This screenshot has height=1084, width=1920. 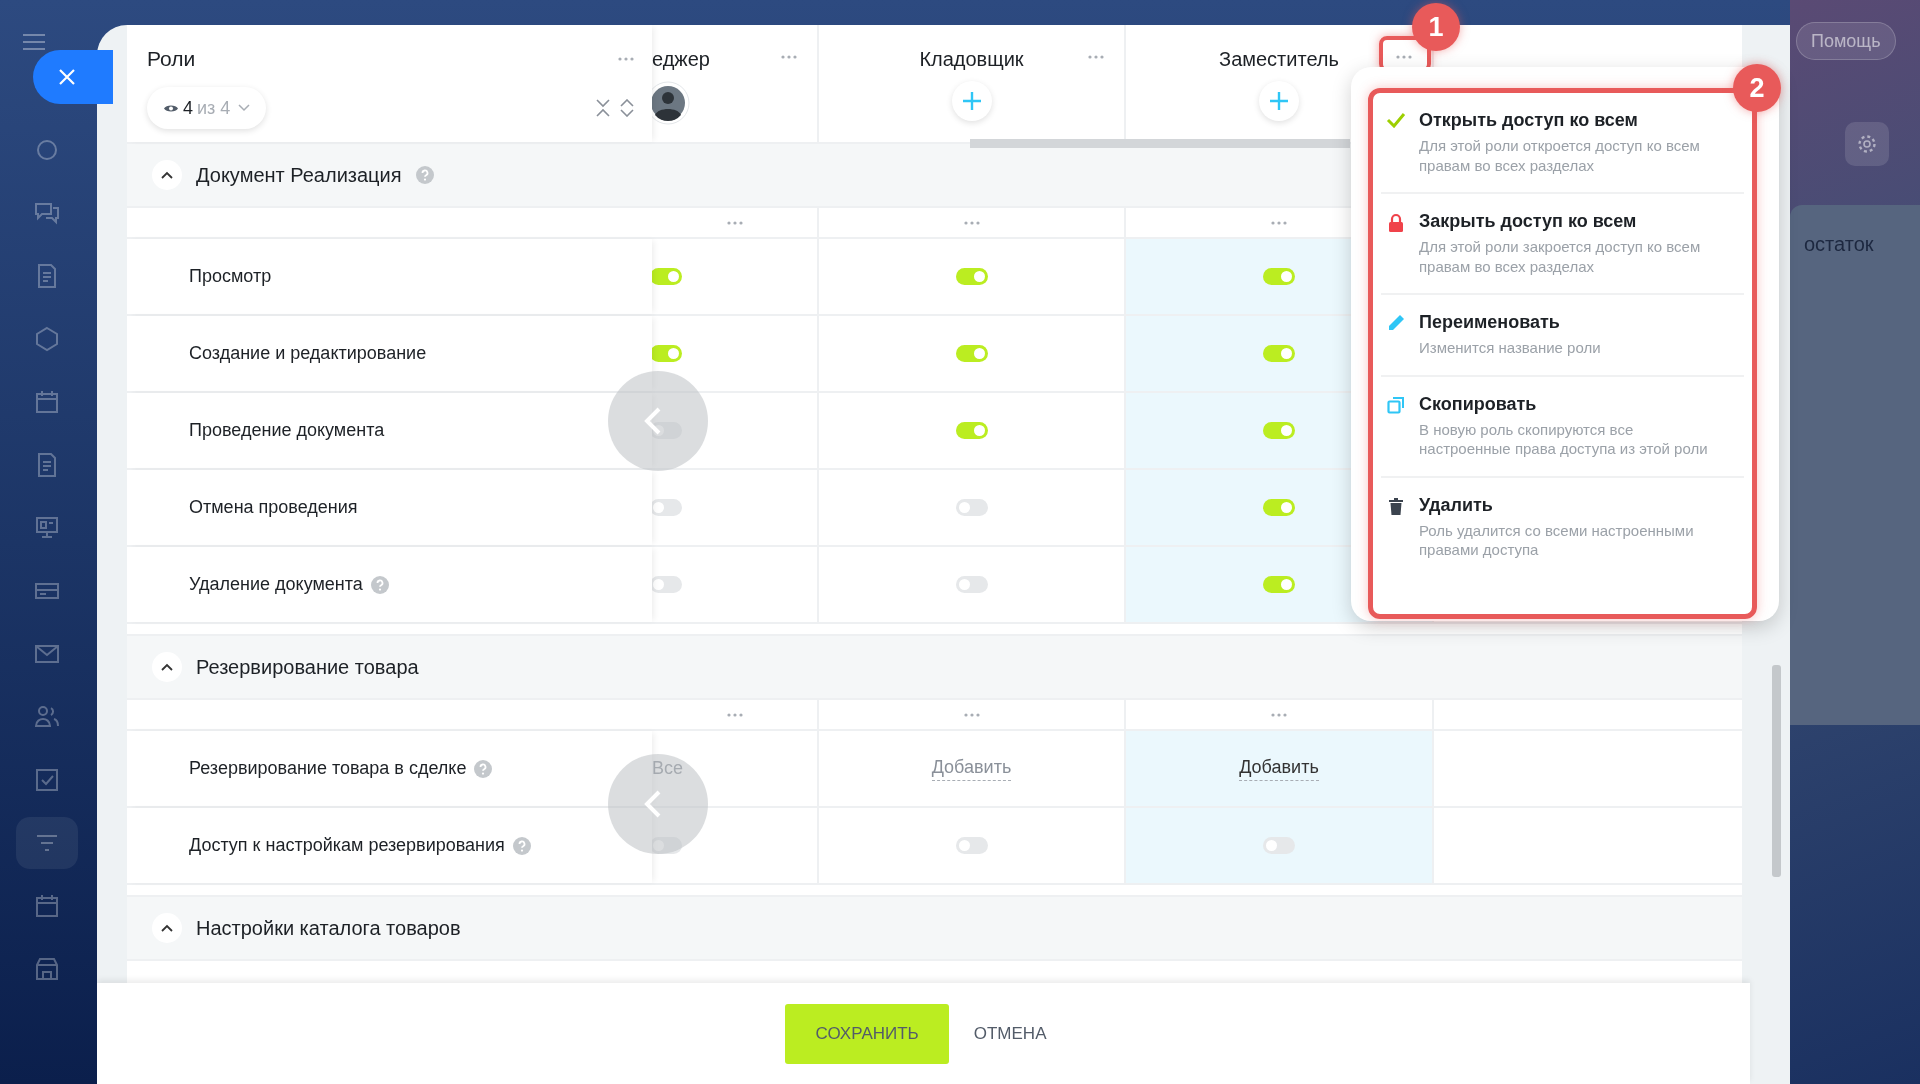 I want to click on menu-item-description: Изменится название роли, so click(x=1510, y=348).